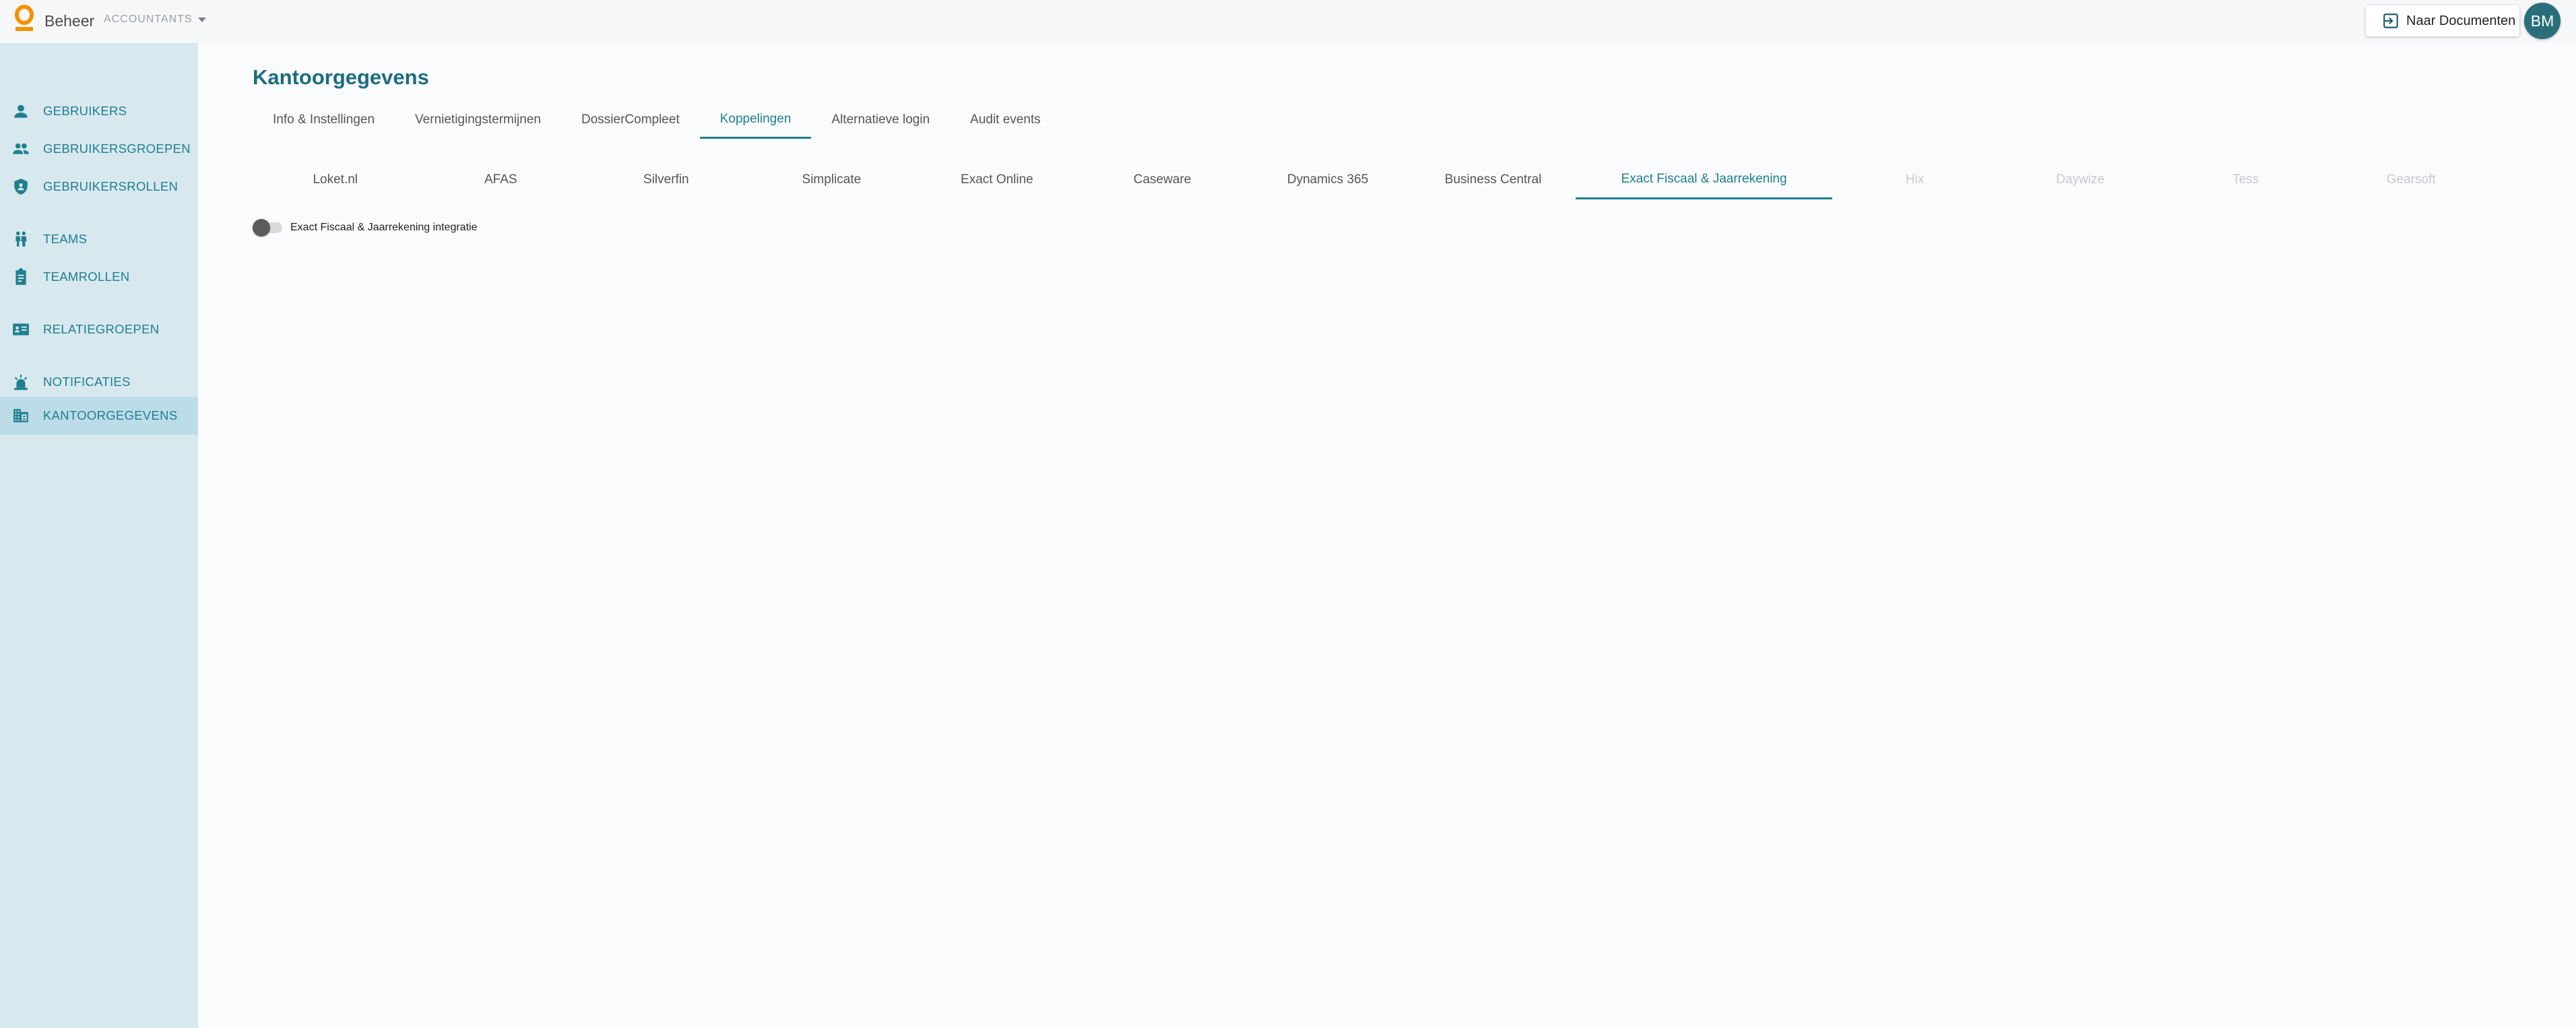  Describe the element at coordinates (21, 329) in the screenshot. I see `contact-card-icon` at that location.